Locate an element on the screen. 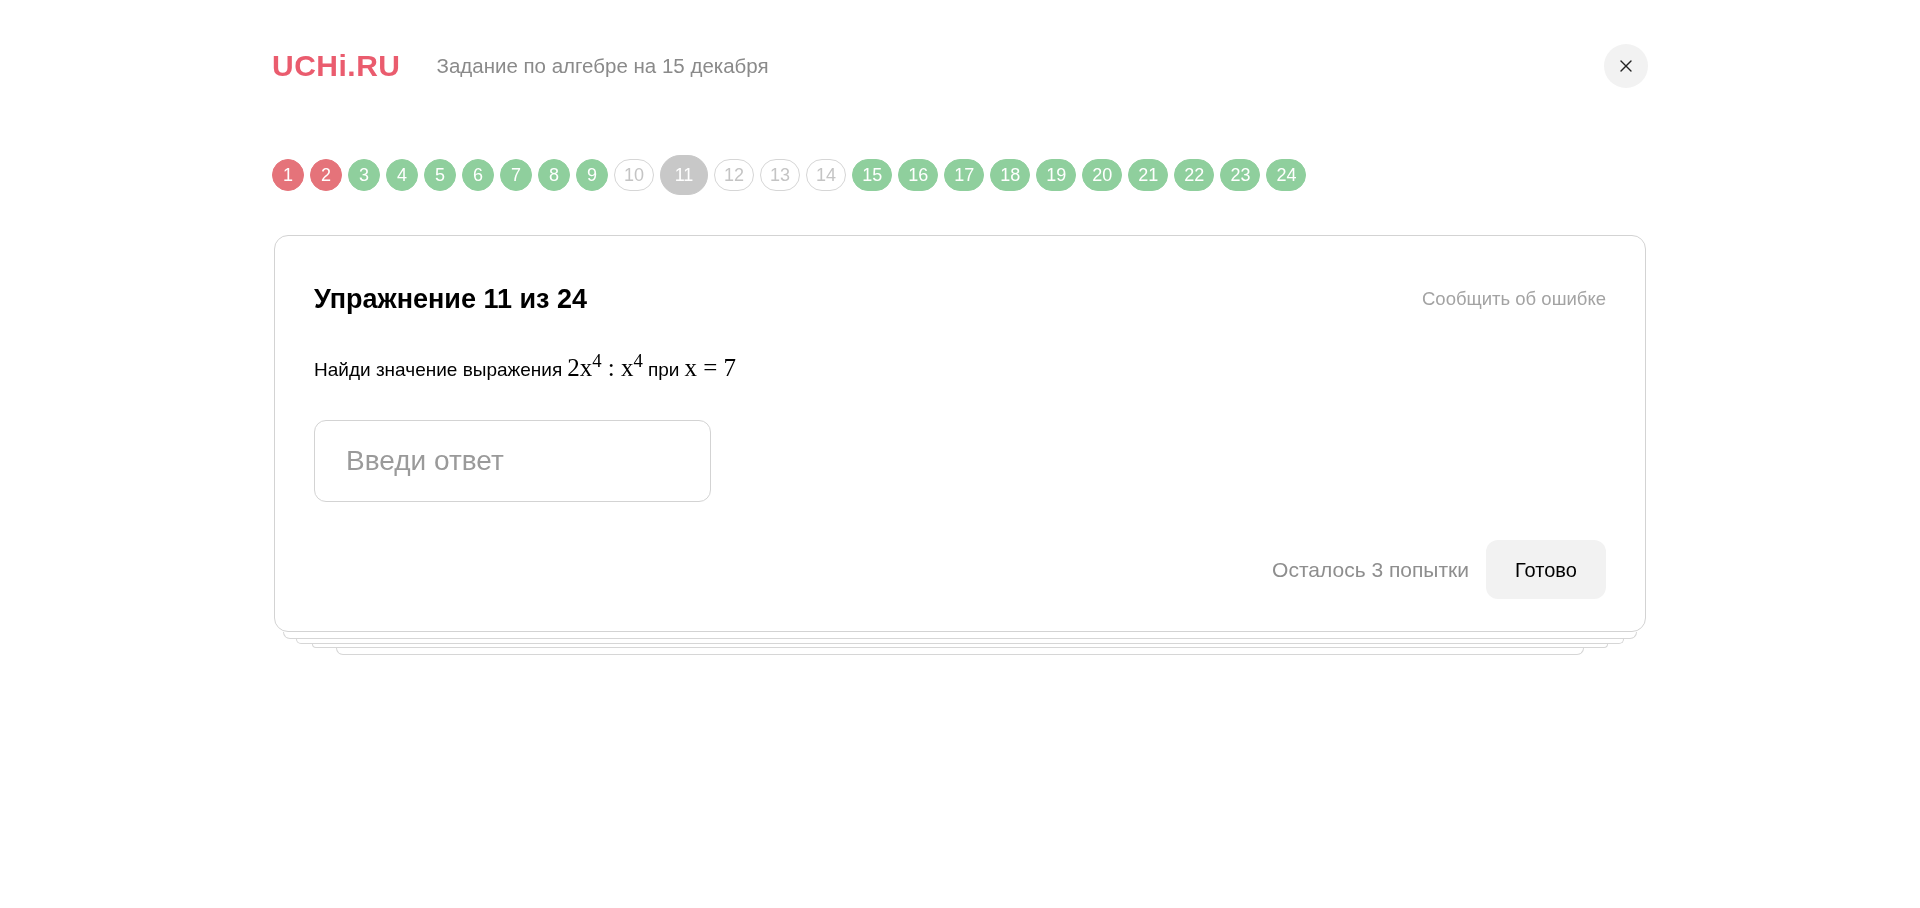 Image resolution: width=1920 pixels, height=908 pixels. exercise-number-button: 15 is located at coordinates (872, 175).